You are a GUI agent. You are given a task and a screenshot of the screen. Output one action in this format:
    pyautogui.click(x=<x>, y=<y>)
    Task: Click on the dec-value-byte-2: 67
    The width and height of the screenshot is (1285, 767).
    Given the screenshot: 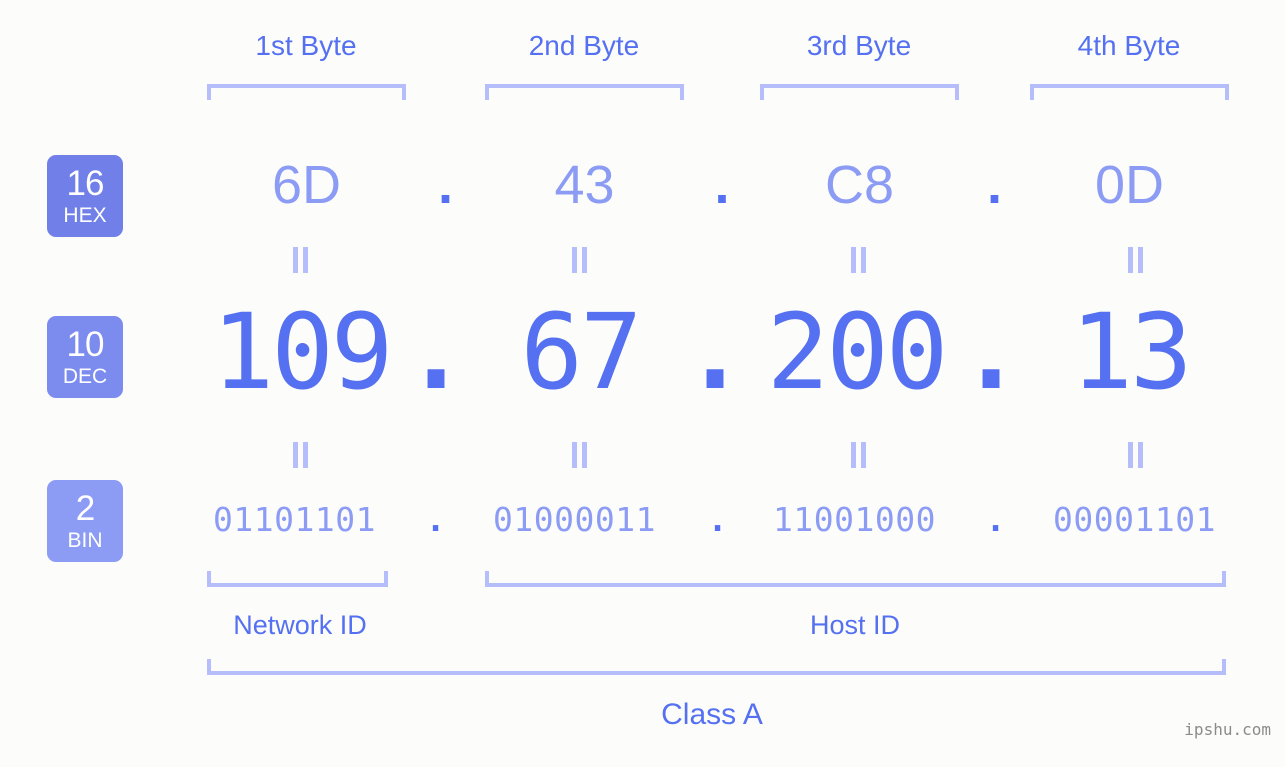 What is the action you would take?
    pyautogui.click(x=581, y=352)
    